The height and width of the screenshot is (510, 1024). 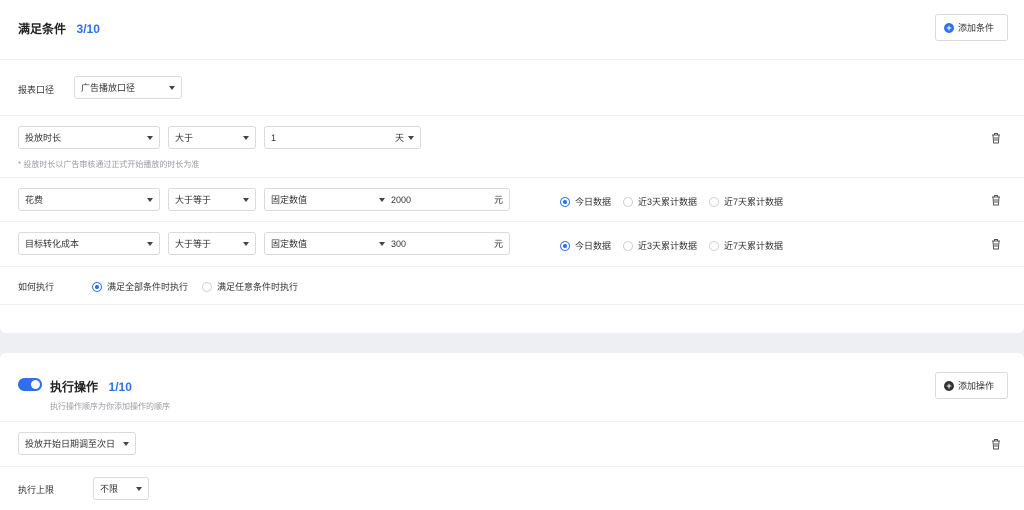 What do you see at coordinates (36, 287) in the screenshot?
I see `execute-label: 如何执行` at bounding box center [36, 287].